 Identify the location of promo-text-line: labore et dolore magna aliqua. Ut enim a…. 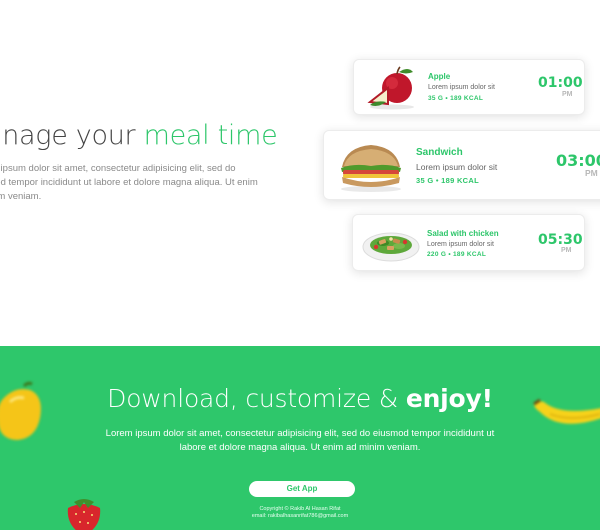
(300, 447).